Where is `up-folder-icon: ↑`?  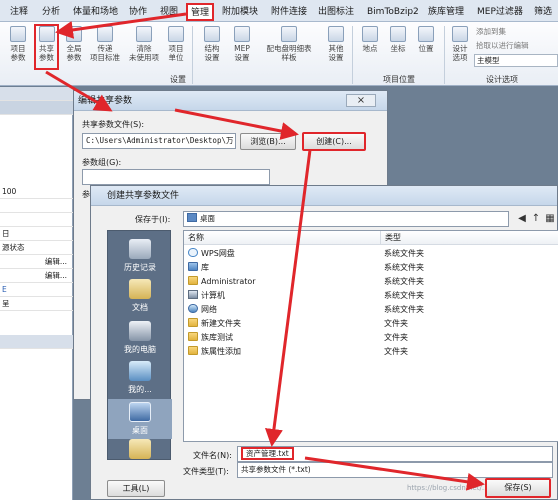 up-folder-icon: ↑ is located at coordinates (536, 219).